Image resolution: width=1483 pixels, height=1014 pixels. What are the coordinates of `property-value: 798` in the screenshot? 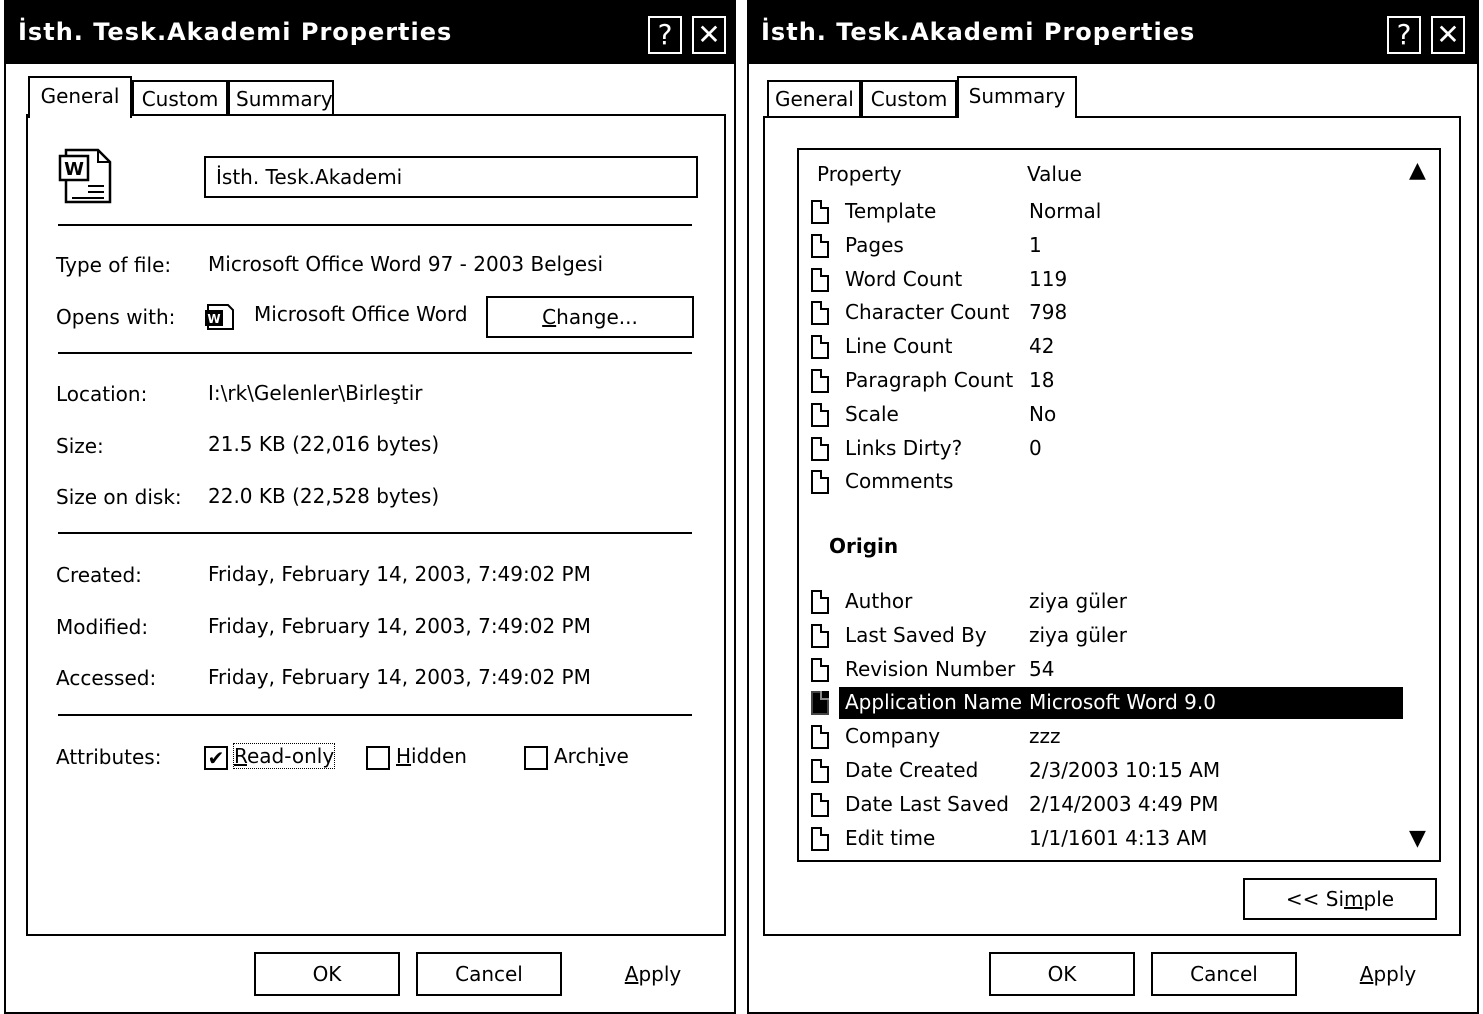 It's located at (1048, 312).